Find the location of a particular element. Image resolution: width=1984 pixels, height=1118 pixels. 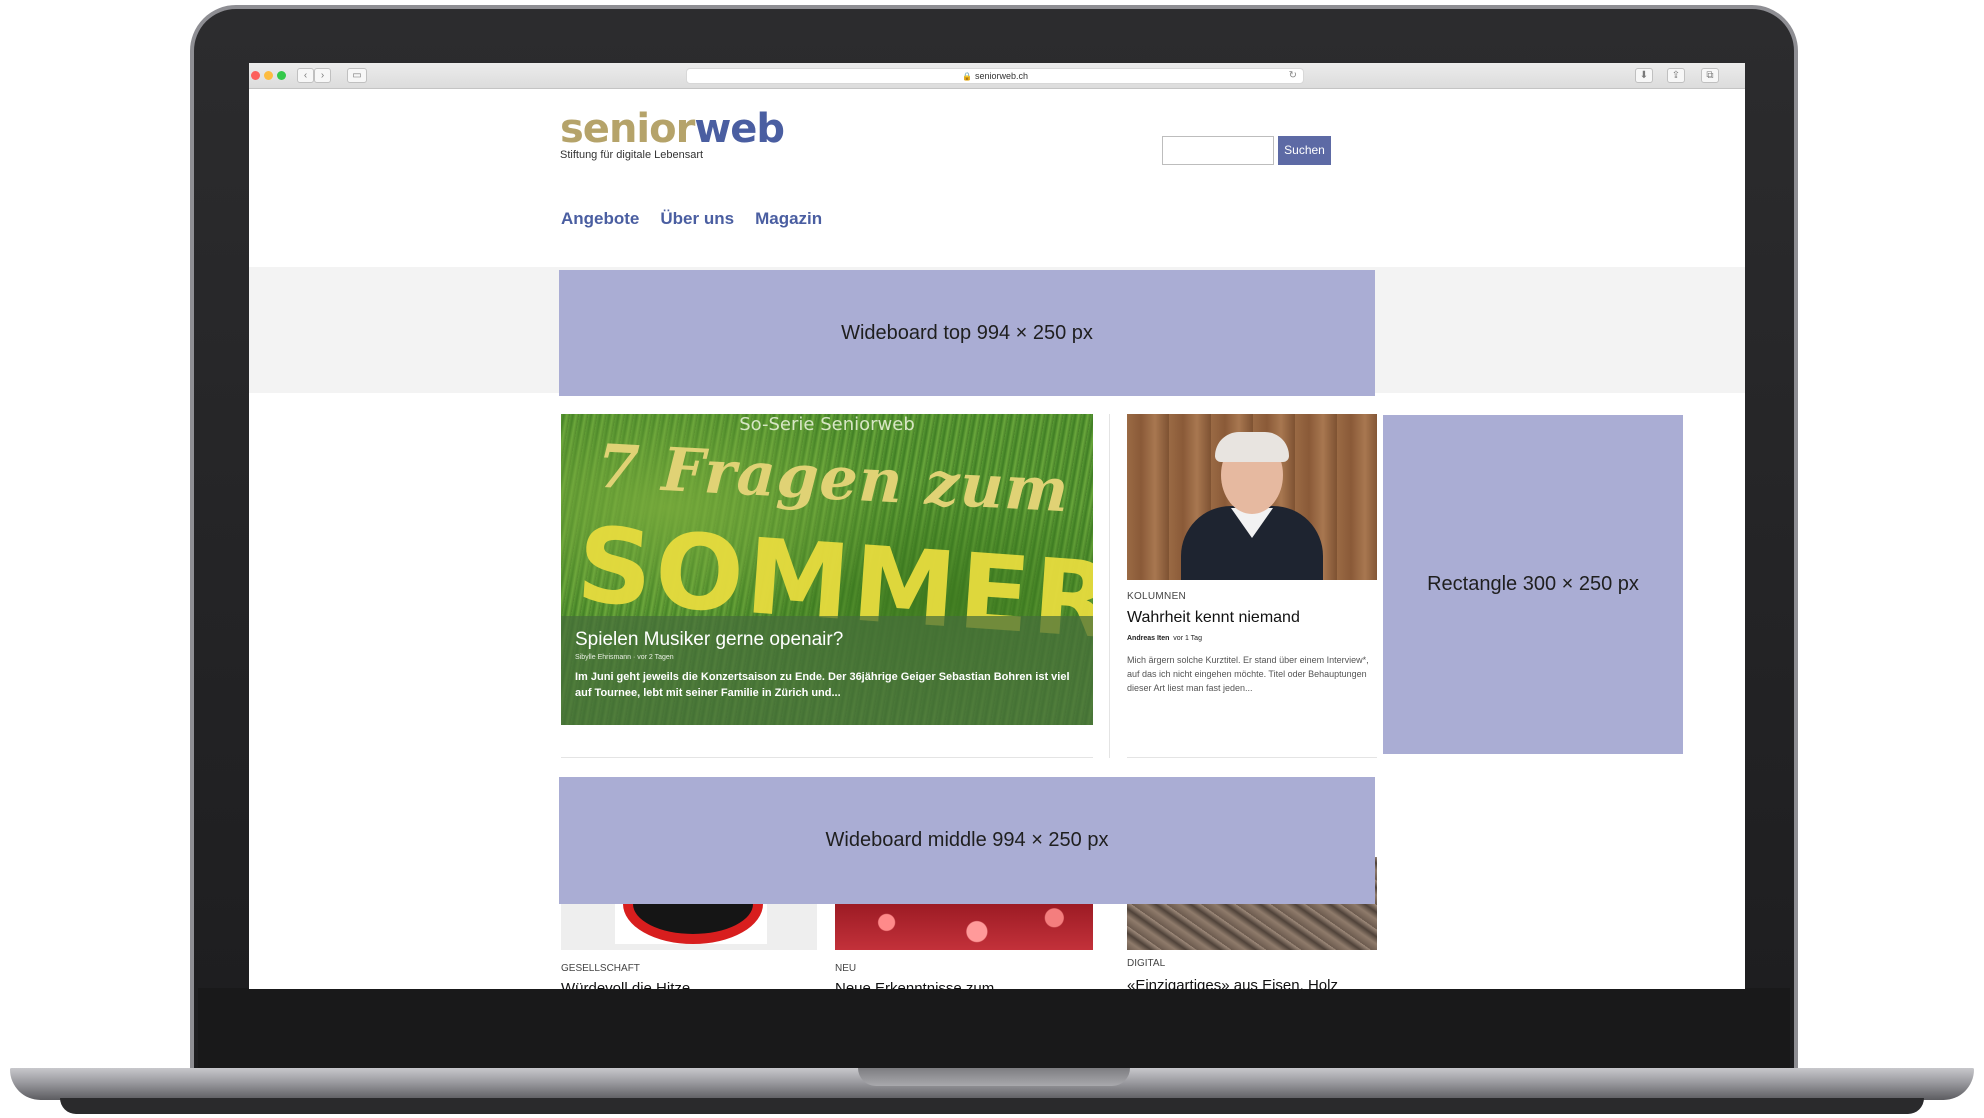

featured-title: Spielen Musiker gerne openair? is located at coordinates (827, 640).